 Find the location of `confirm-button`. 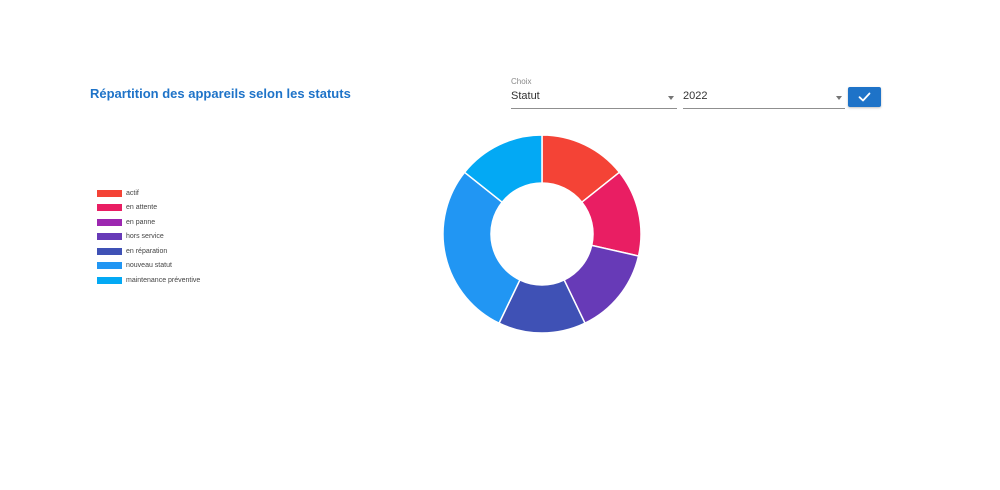

confirm-button is located at coordinates (864, 97).